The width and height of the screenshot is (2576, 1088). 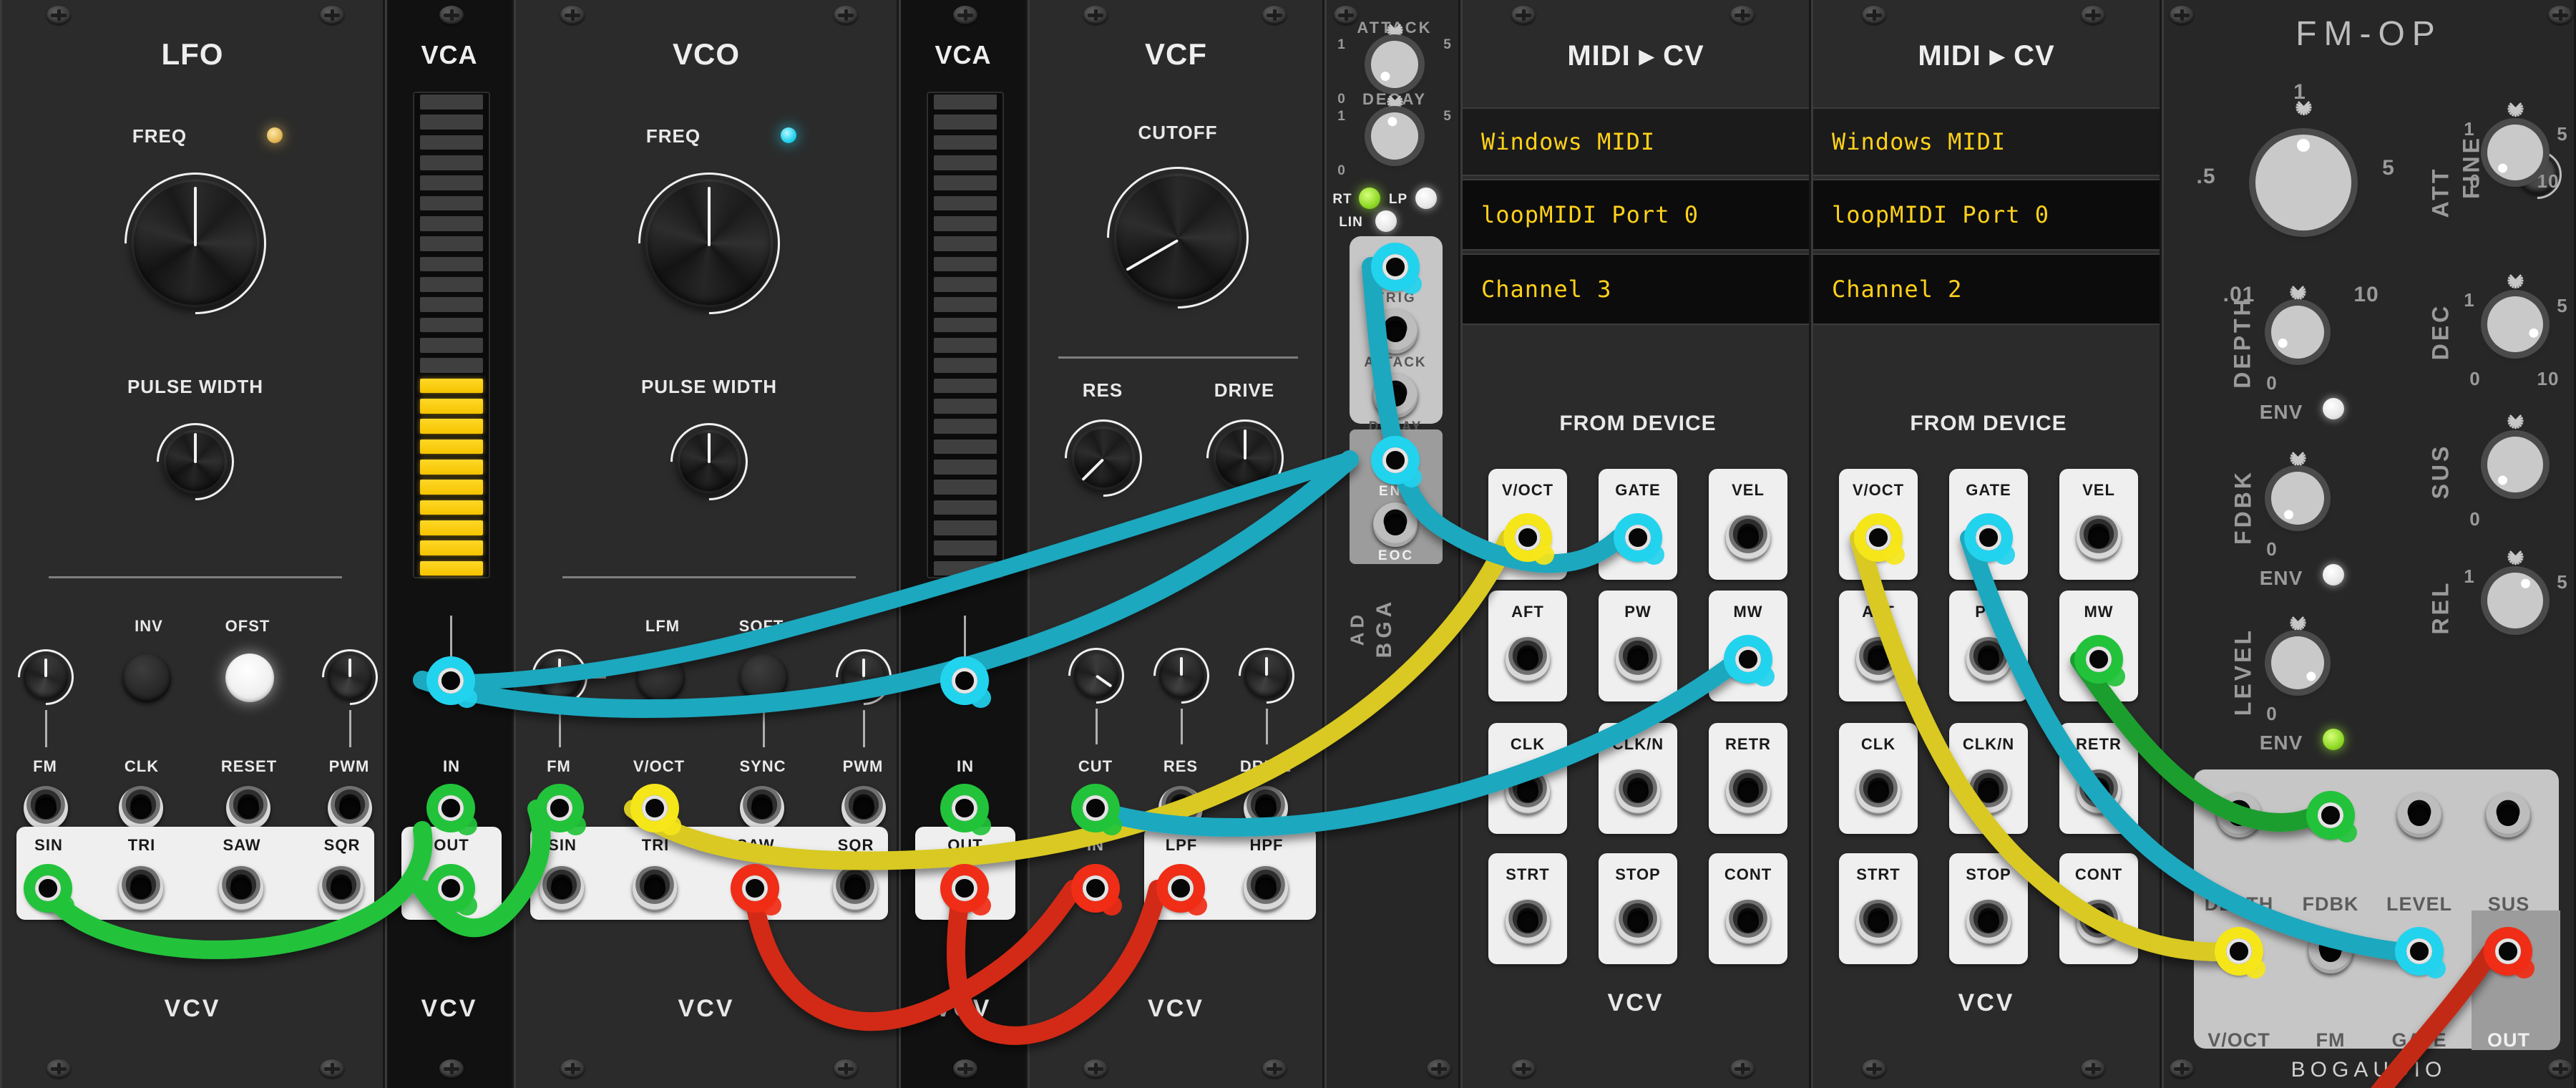 What do you see at coordinates (1096, 810) in the screenshot?
I see `cut-input-plug` at bounding box center [1096, 810].